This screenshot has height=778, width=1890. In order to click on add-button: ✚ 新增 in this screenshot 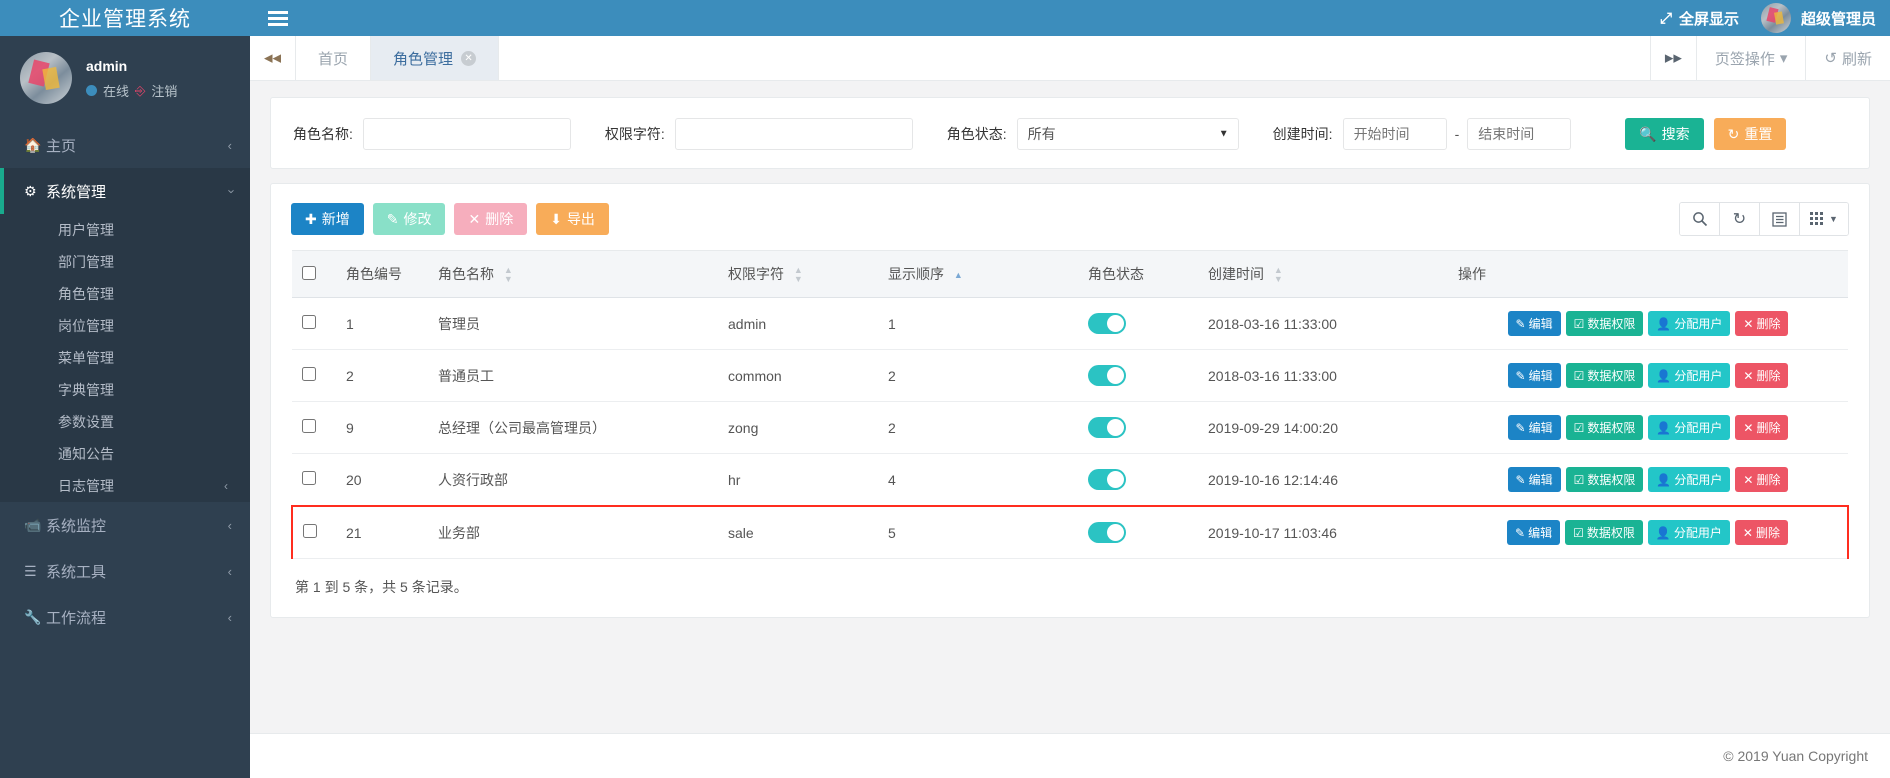, I will do `click(327, 219)`.